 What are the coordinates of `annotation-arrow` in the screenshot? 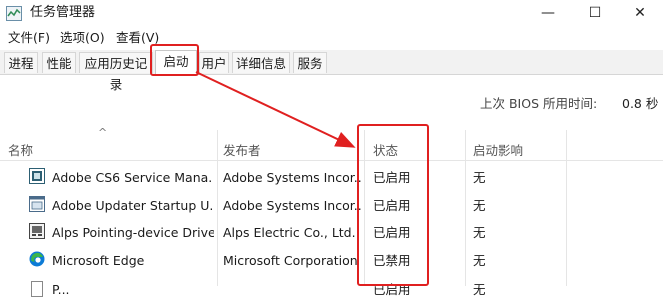 It's located at (275, 109).